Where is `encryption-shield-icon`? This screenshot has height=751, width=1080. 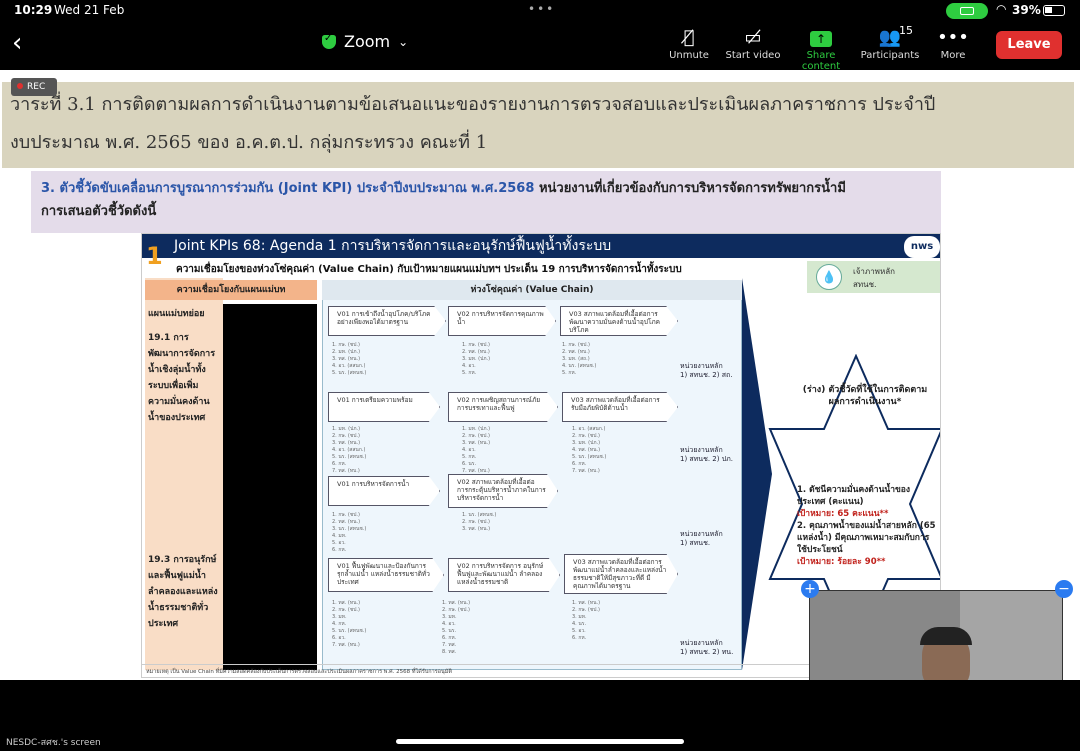
encryption-shield-icon is located at coordinates (329, 41).